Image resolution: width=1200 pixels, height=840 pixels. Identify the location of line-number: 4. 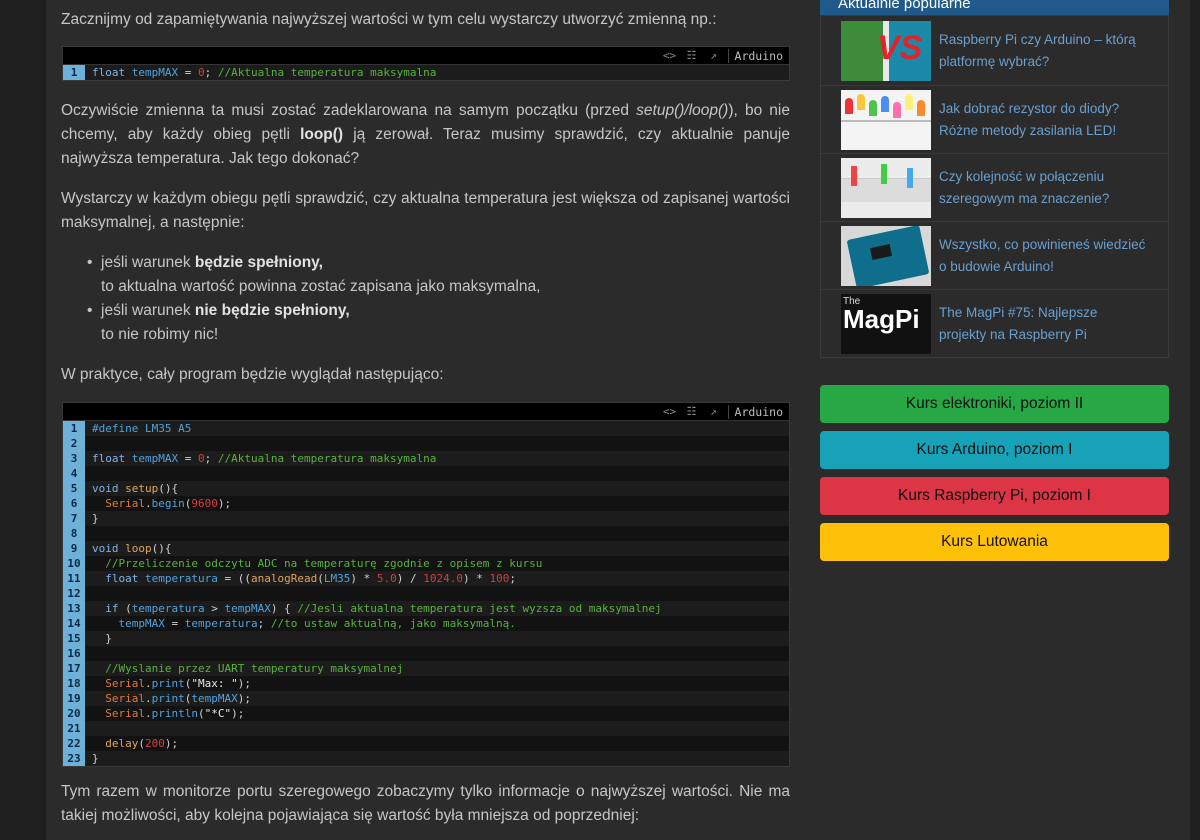
(74, 473).